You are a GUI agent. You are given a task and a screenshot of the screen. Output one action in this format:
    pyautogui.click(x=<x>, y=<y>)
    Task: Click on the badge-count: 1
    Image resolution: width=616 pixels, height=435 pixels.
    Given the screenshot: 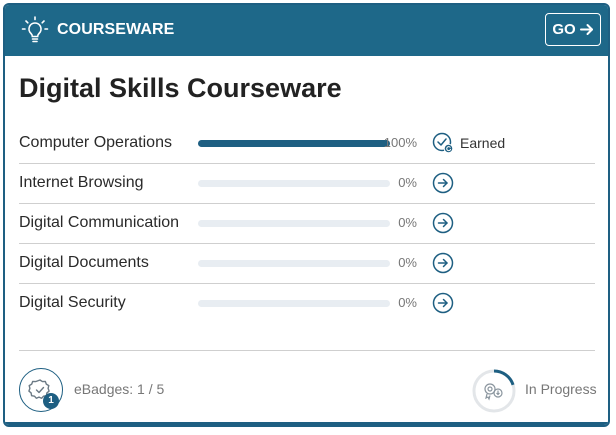 What is the action you would take?
    pyautogui.click(x=51, y=401)
    